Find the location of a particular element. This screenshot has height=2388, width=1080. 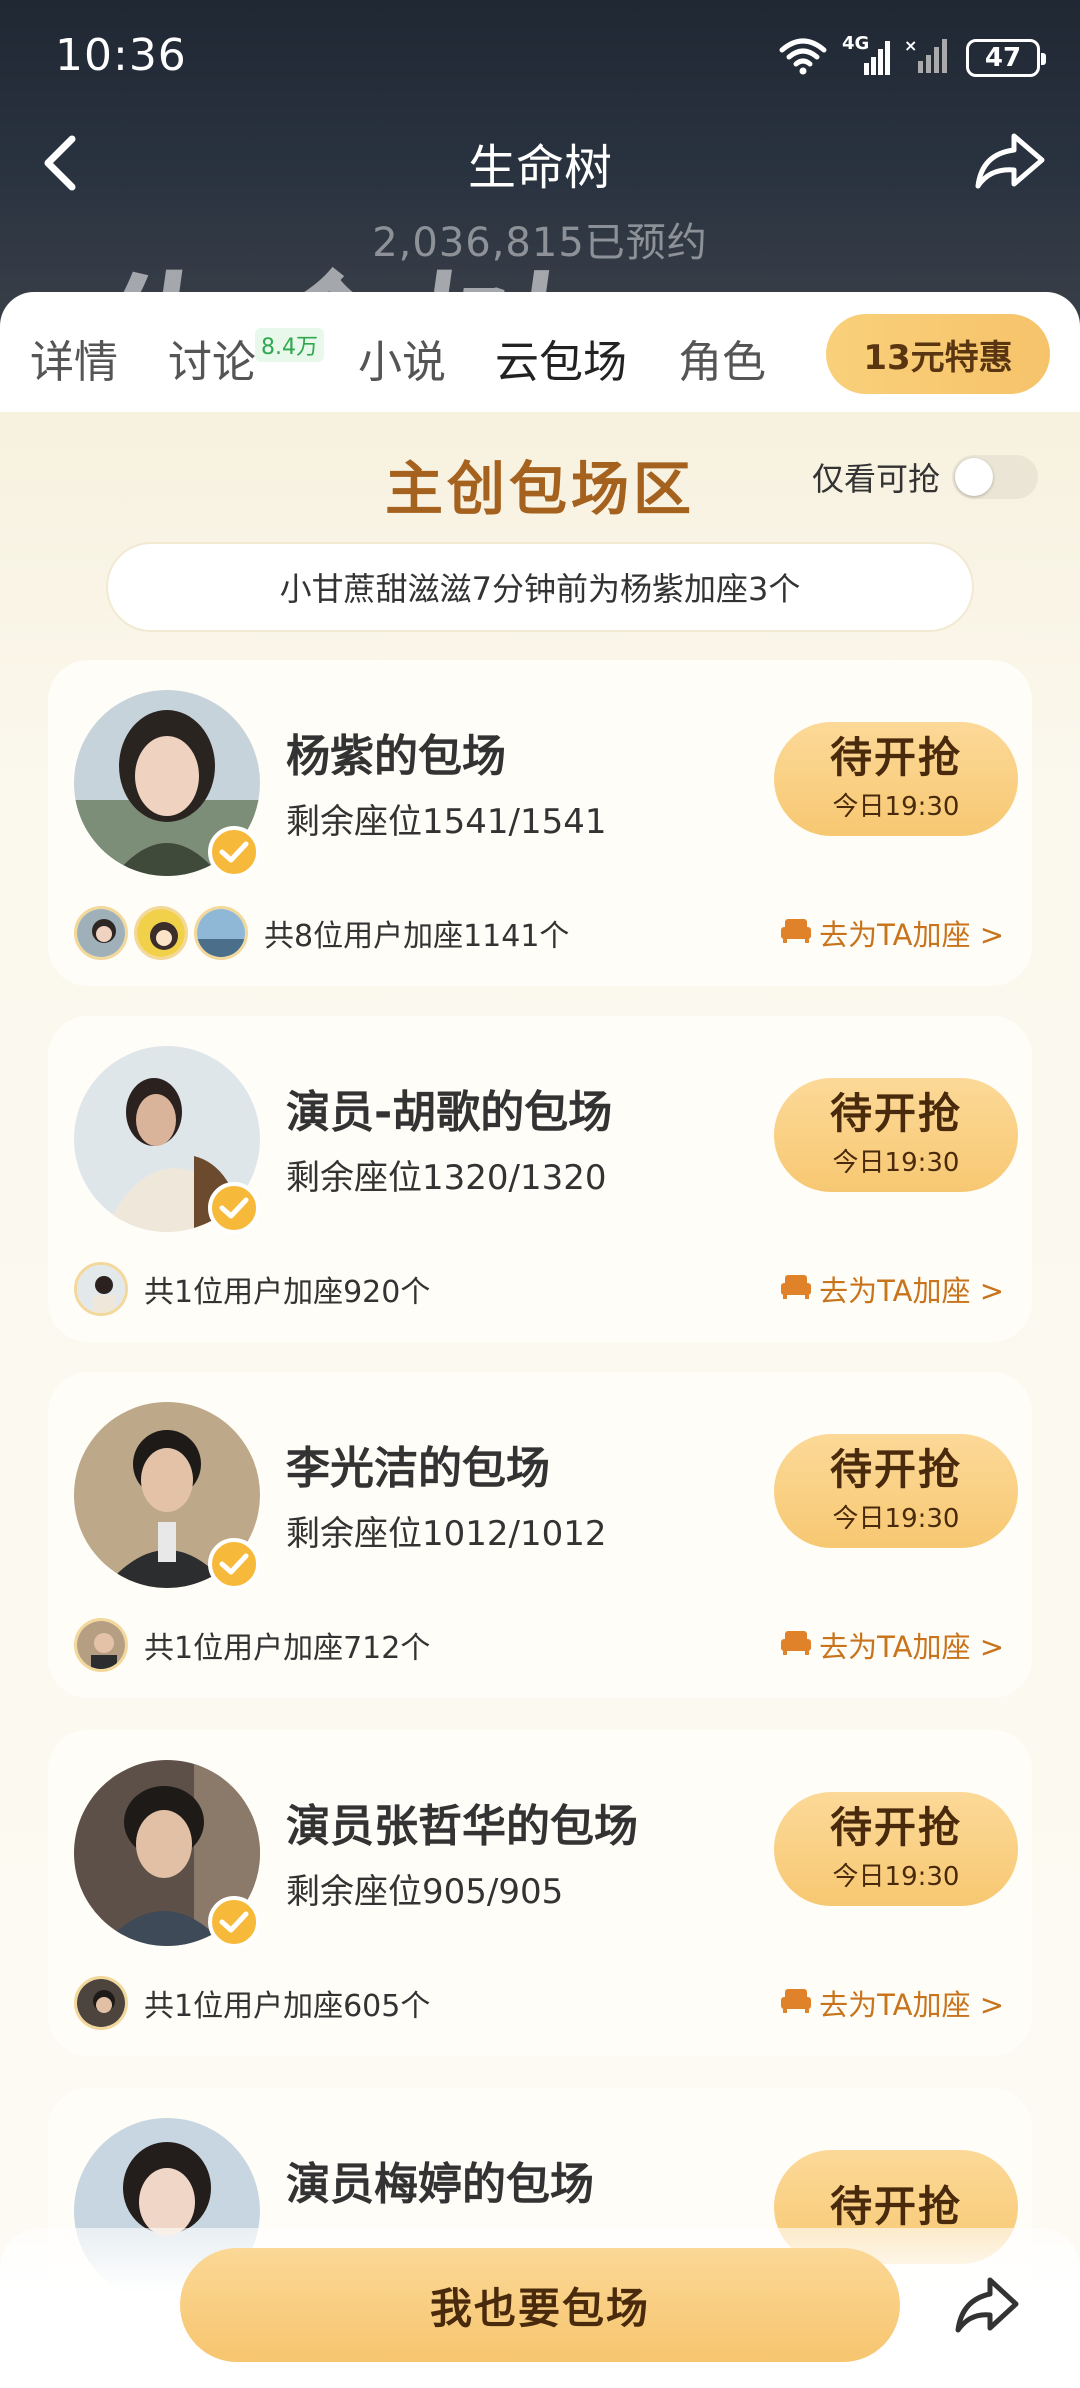

status-time: 10:36 is located at coordinates (121, 55).